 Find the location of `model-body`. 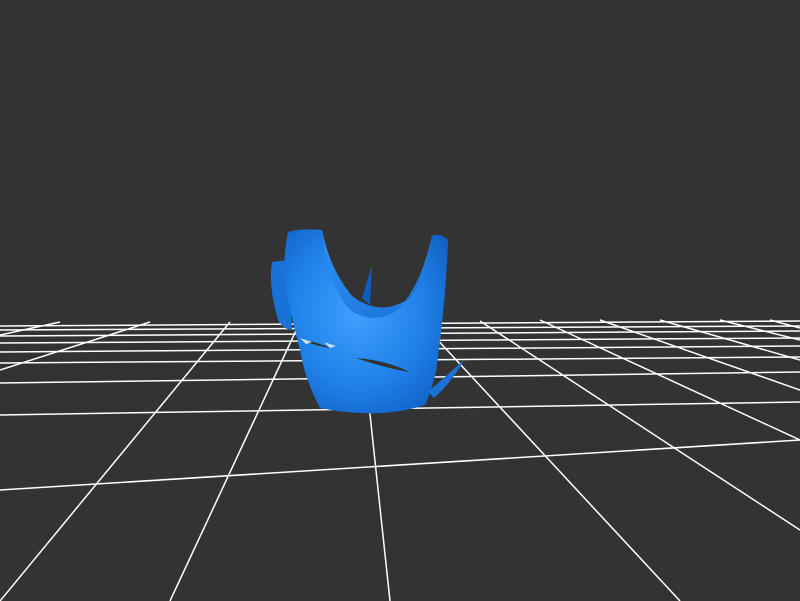

model-body is located at coordinates (366, 321).